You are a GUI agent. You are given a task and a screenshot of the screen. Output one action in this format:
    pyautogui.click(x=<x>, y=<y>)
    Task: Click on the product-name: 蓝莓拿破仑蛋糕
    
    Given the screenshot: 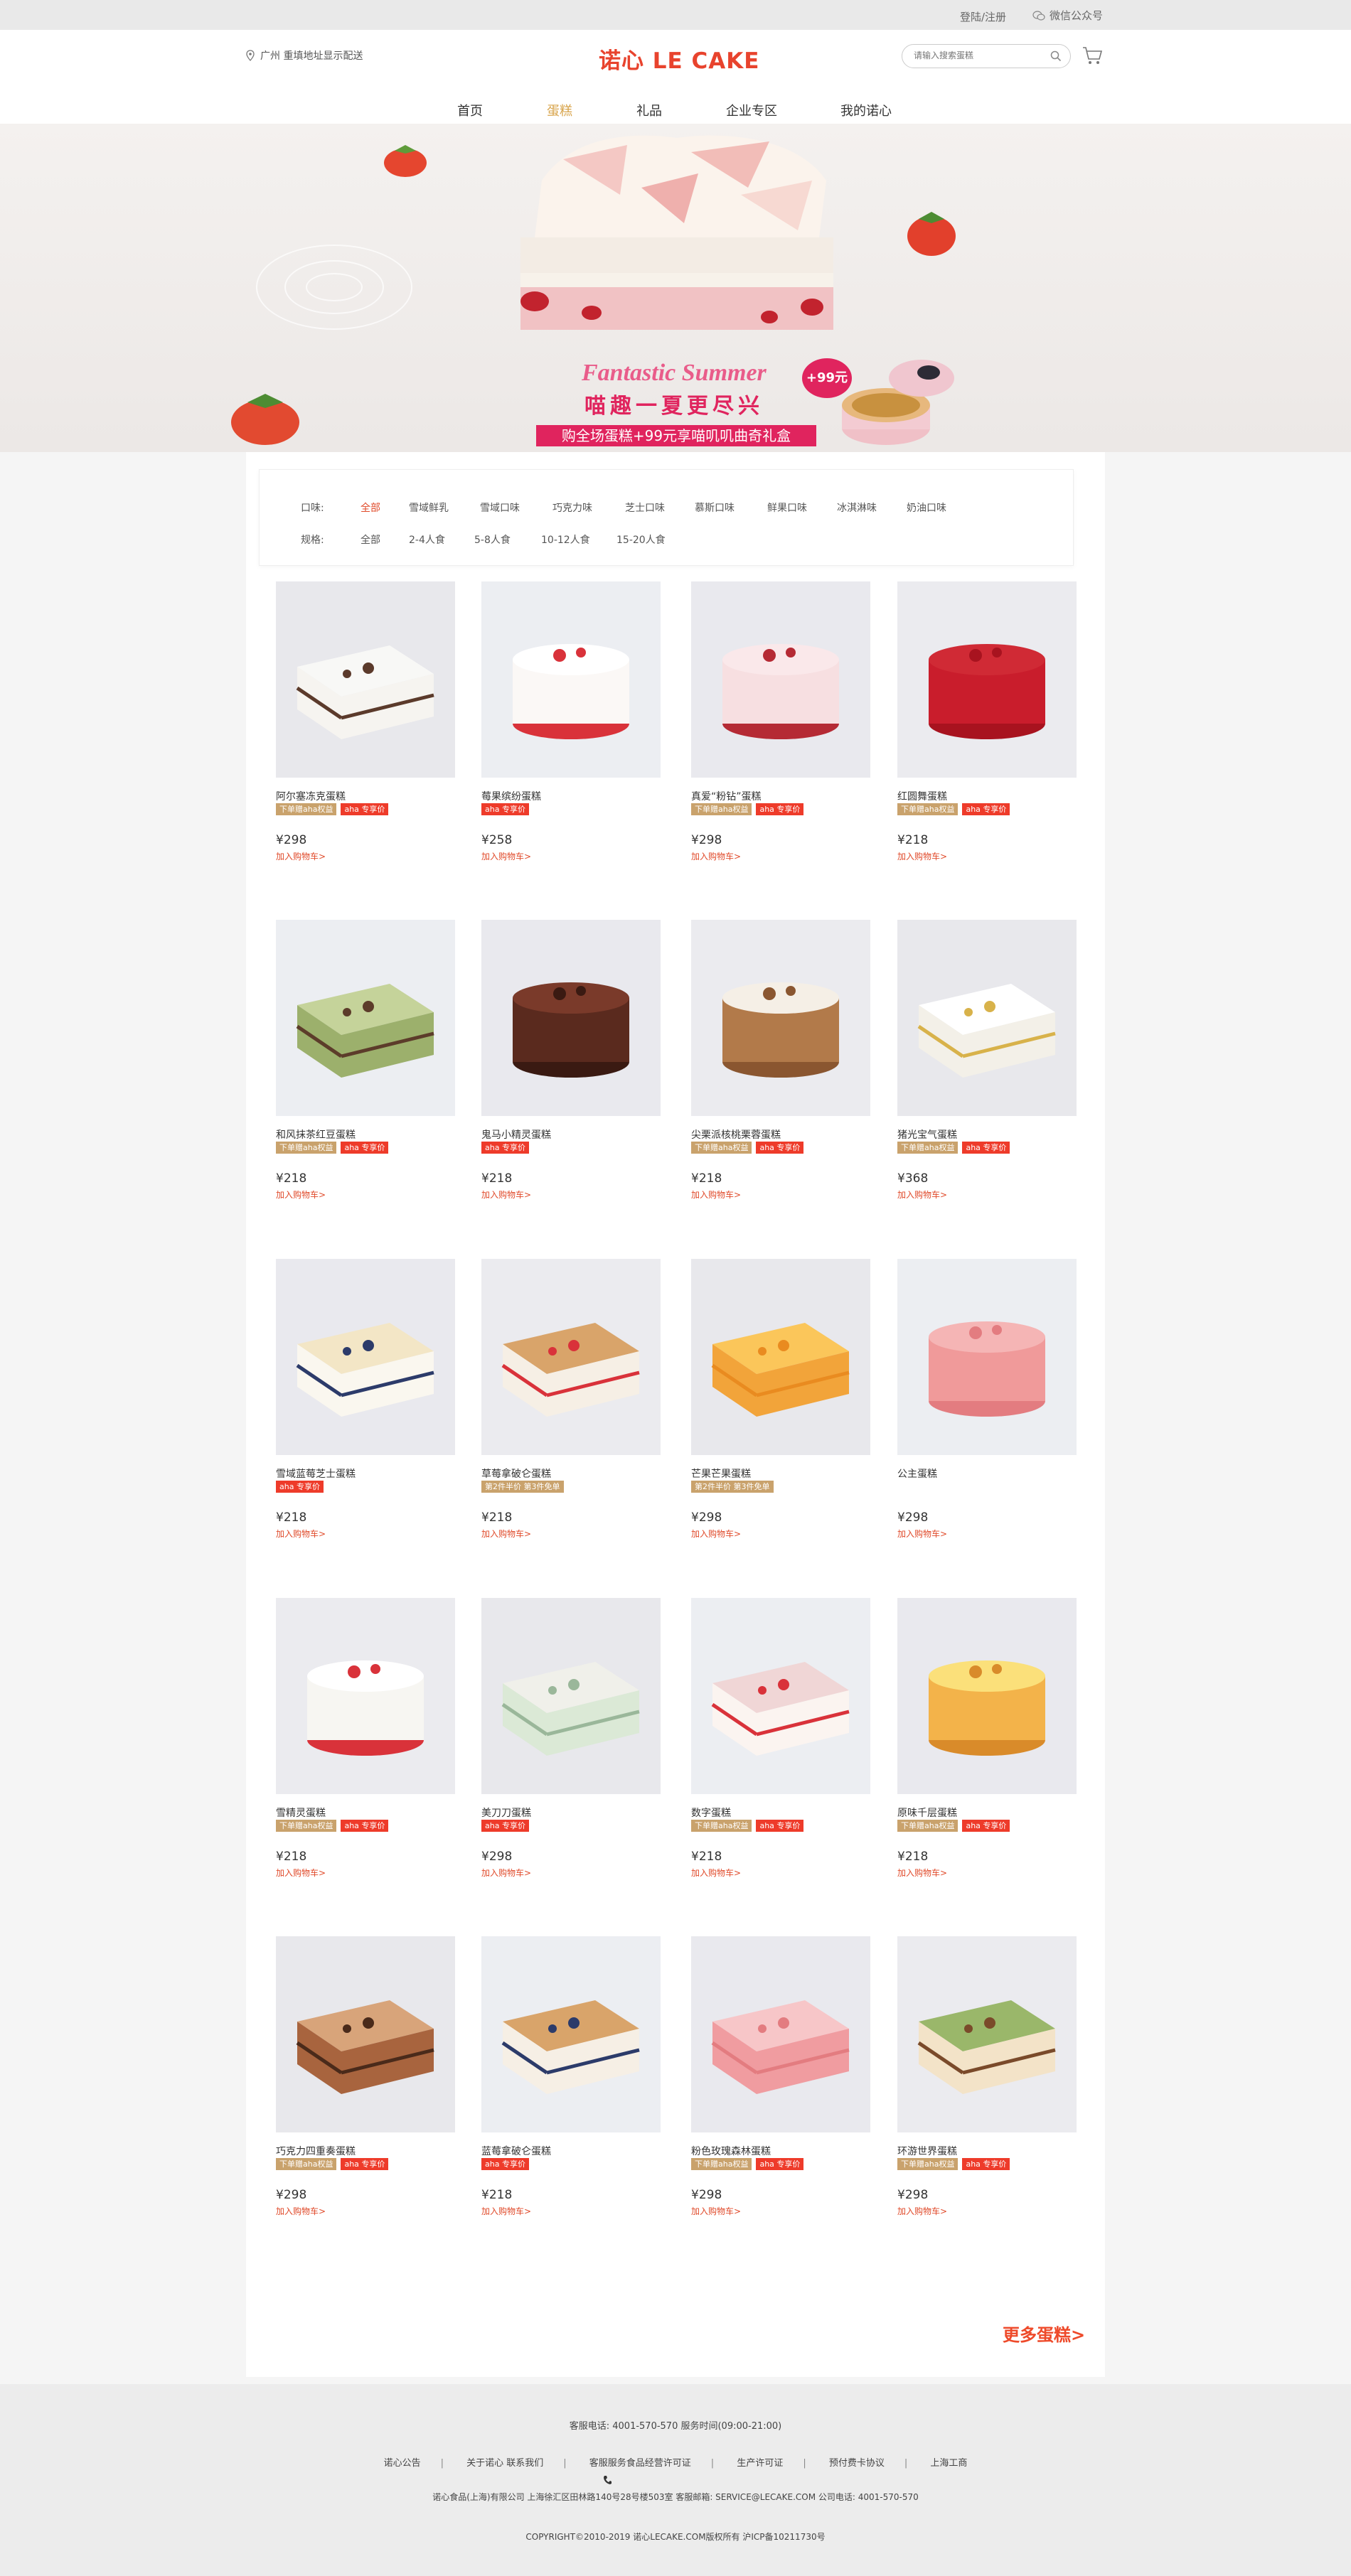 What is the action you would take?
    pyautogui.click(x=516, y=2151)
    